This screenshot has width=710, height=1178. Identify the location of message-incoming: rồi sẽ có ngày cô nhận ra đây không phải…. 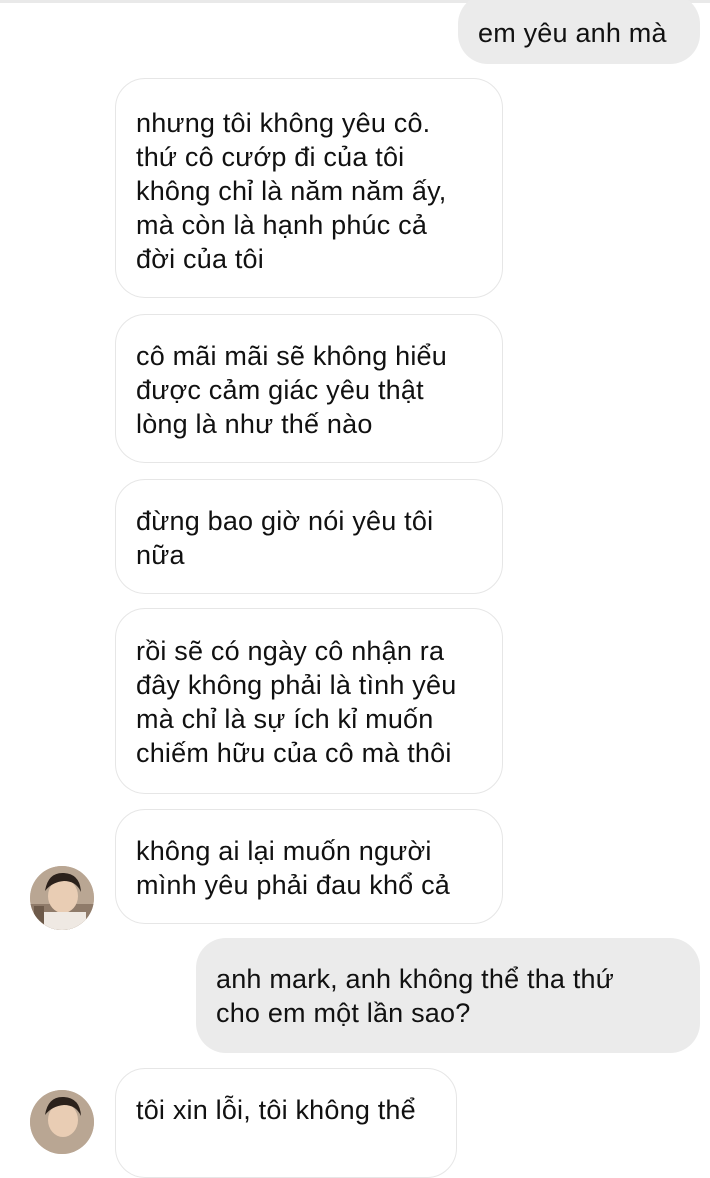
(309, 701).